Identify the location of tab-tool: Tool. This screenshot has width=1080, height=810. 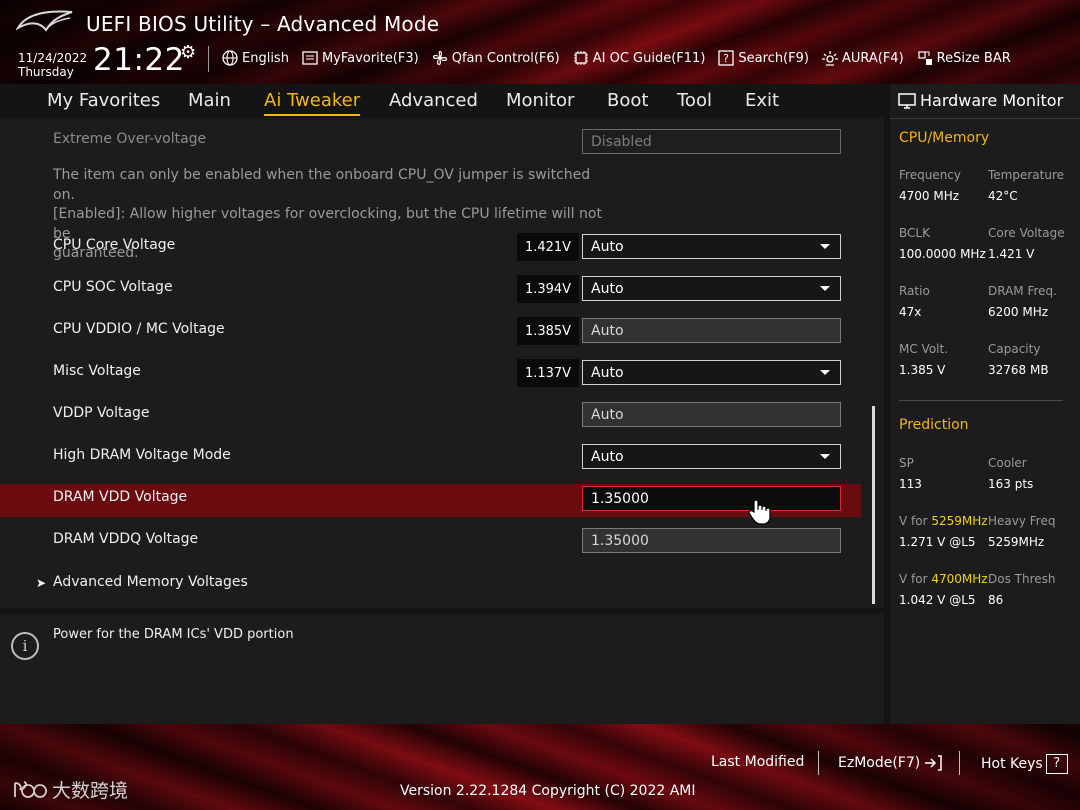
(694, 100).